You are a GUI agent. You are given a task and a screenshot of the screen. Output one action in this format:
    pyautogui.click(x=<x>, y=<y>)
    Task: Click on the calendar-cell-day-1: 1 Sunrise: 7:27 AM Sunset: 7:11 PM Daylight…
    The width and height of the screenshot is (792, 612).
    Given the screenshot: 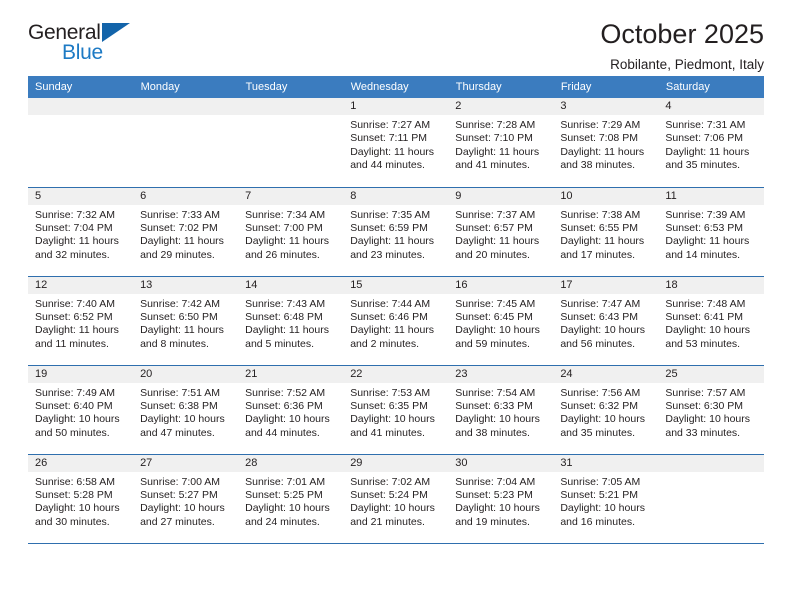 What is the action you would take?
    pyautogui.click(x=396, y=143)
    